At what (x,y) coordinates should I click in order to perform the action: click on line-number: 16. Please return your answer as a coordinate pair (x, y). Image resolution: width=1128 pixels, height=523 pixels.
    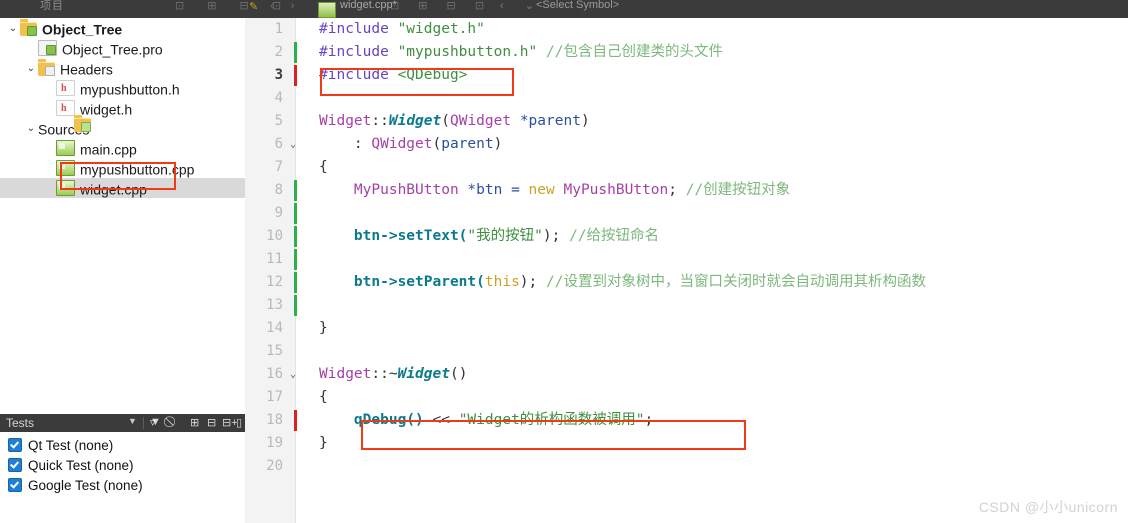
    Looking at the image, I should click on (274, 374).